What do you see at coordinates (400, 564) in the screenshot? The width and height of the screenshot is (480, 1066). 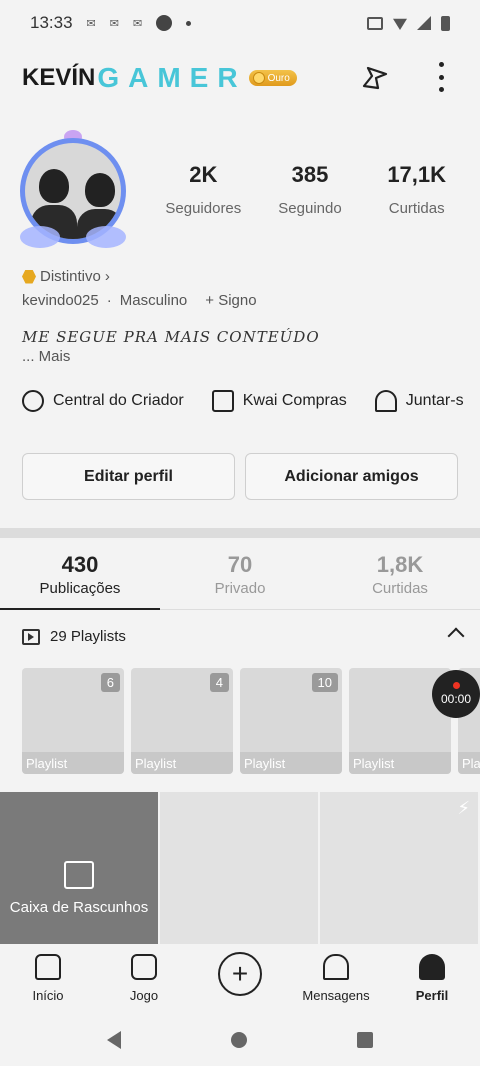 I see `tab-count: 1,8K` at bounding box center [400, 564].